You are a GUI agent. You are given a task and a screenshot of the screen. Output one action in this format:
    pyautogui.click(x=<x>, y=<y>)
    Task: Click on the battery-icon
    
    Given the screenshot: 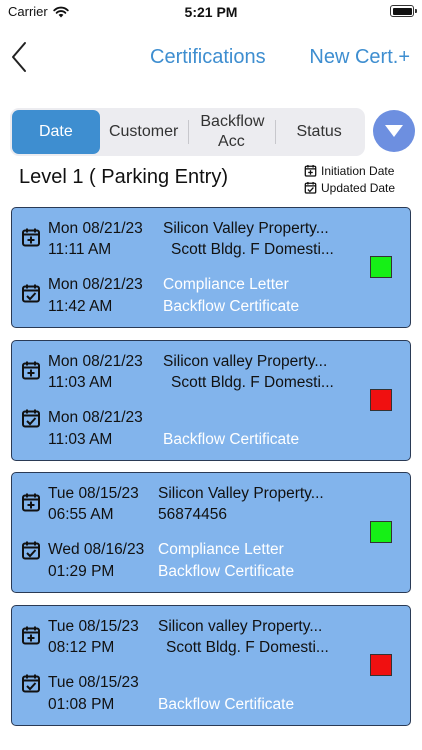 What is the action you would take?
    pyautogui.click(x=403, y=11)
    